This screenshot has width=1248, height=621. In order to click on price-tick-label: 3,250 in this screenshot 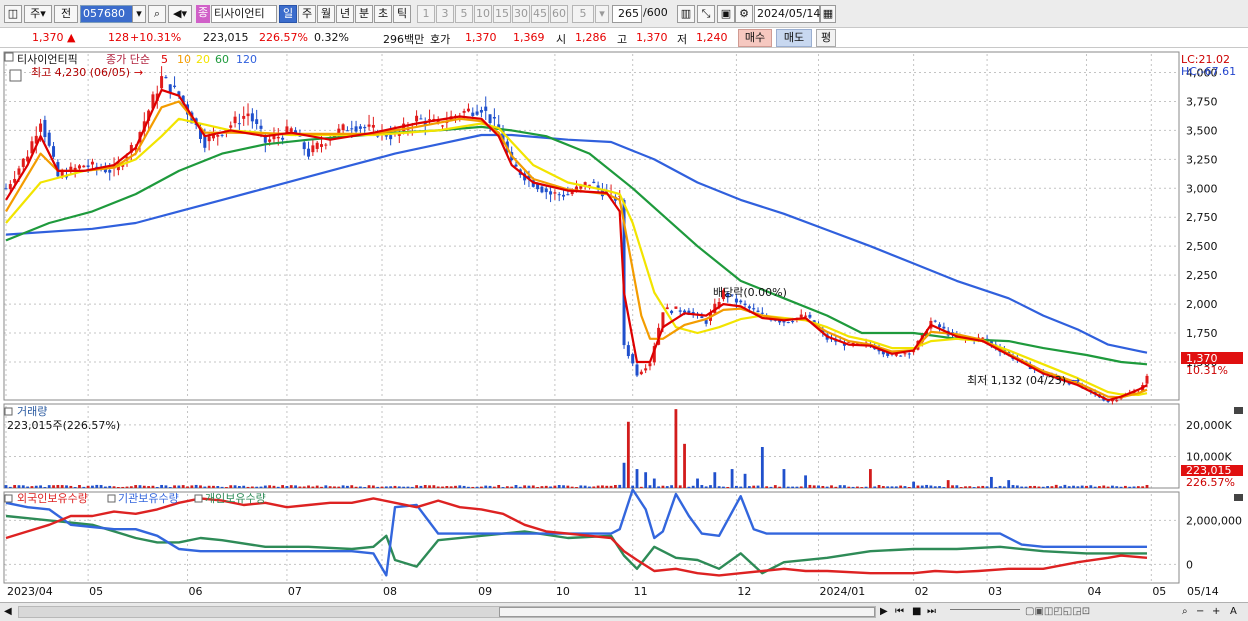, I will do `click(1202, 159)`.